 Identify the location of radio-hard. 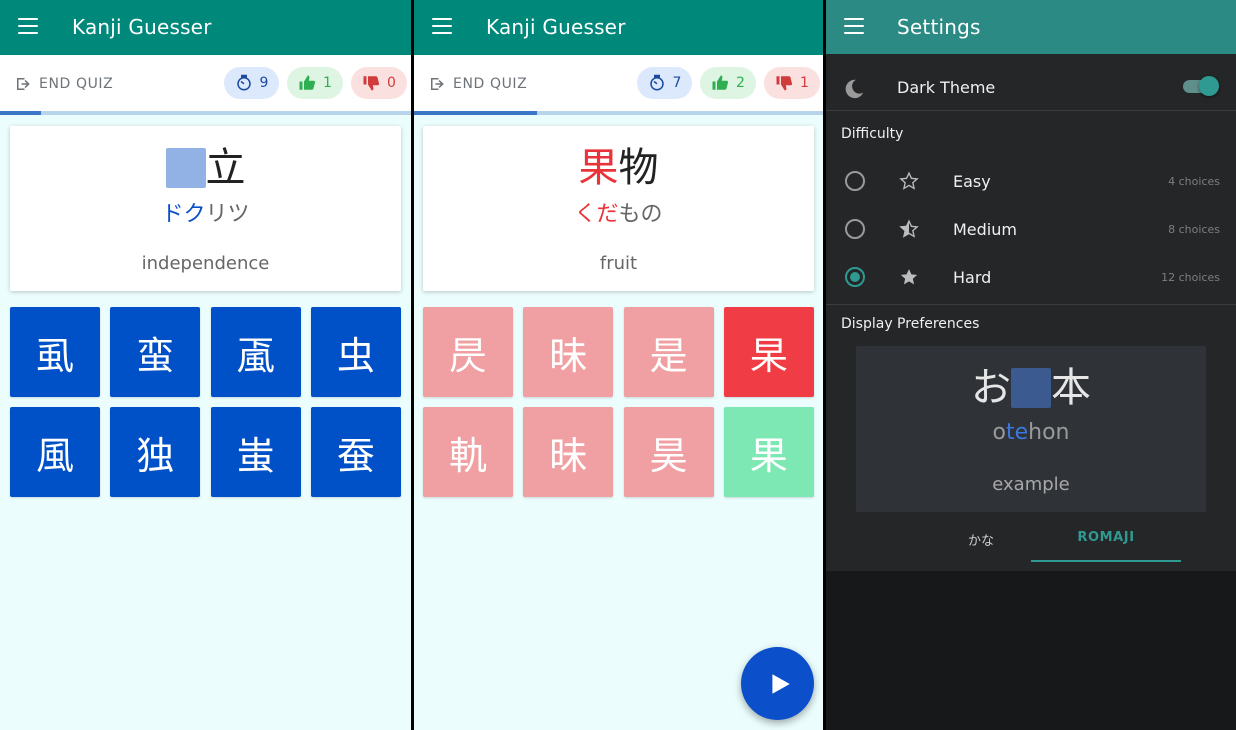
(855, 277).